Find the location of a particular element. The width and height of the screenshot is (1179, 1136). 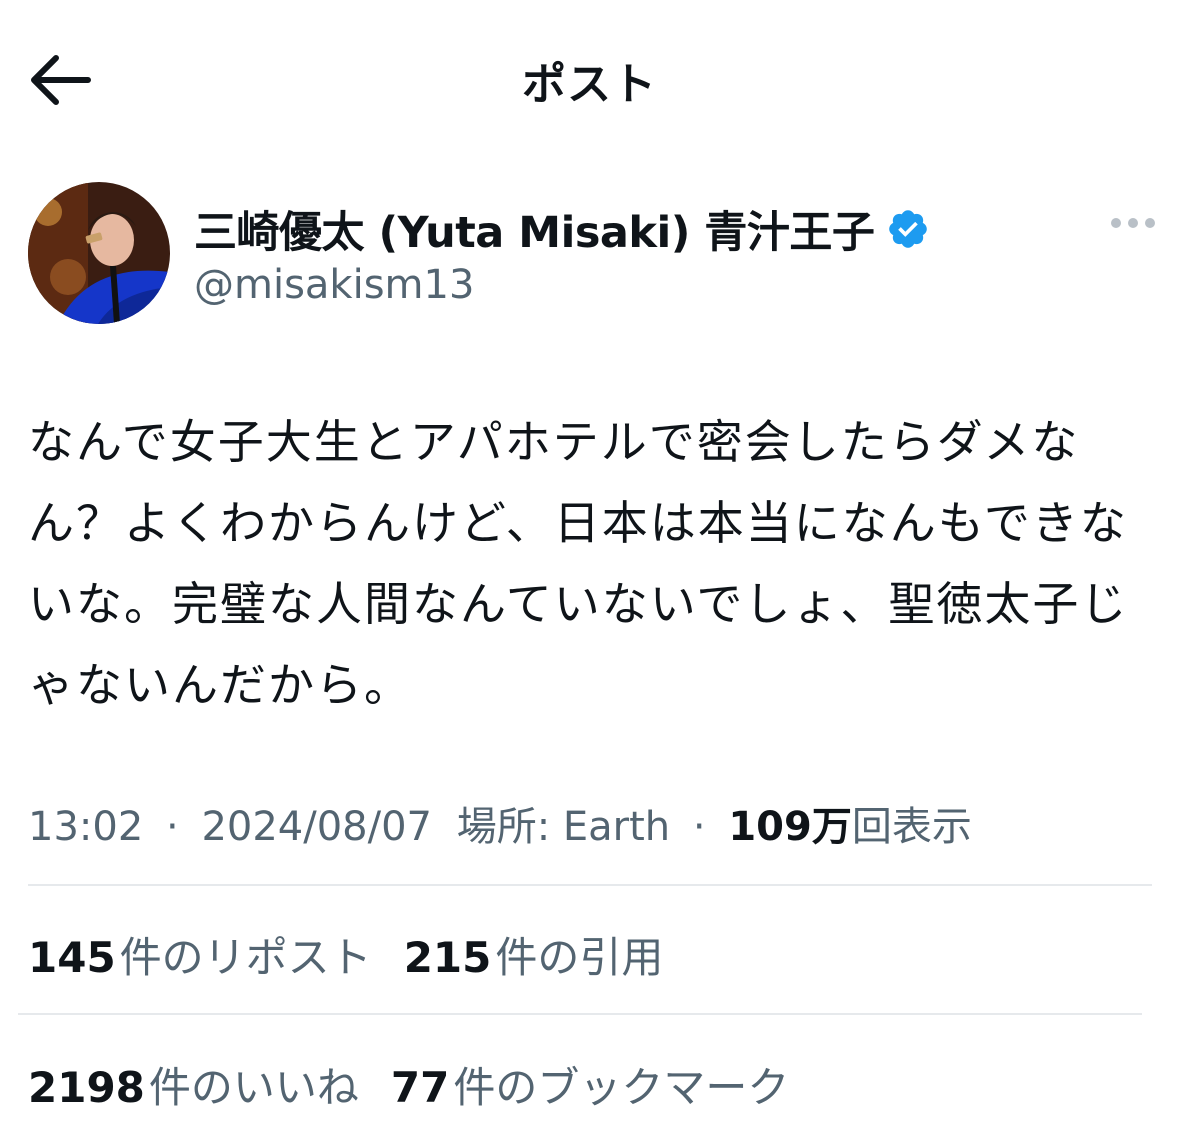

tweet-date: 2024/08/07 is located at coordinates (316, 827).